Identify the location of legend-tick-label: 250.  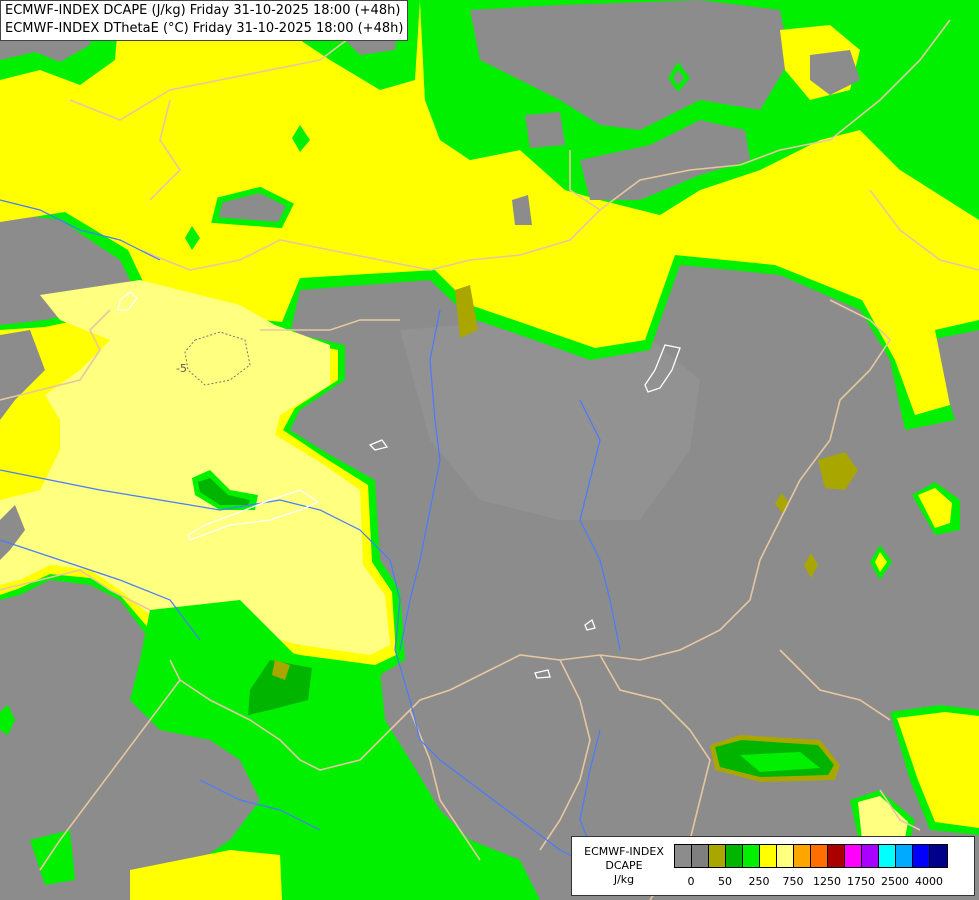
(759, 881).